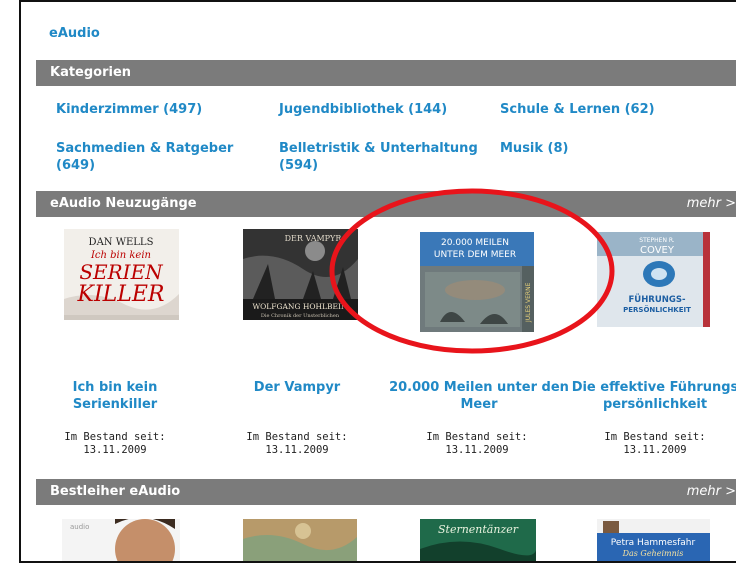 The height and width of the screenshot is (563, 736). I want to click on stock-info-2: Im Bestand seit: 13.11.2009, so click(297, 444).